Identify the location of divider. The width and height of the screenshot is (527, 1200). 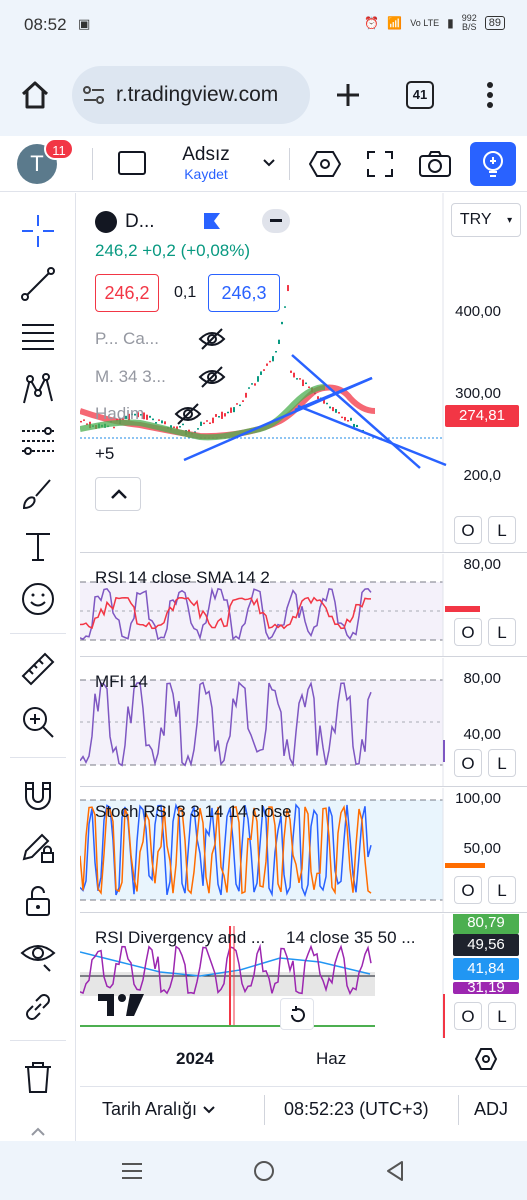
(264, 1110).